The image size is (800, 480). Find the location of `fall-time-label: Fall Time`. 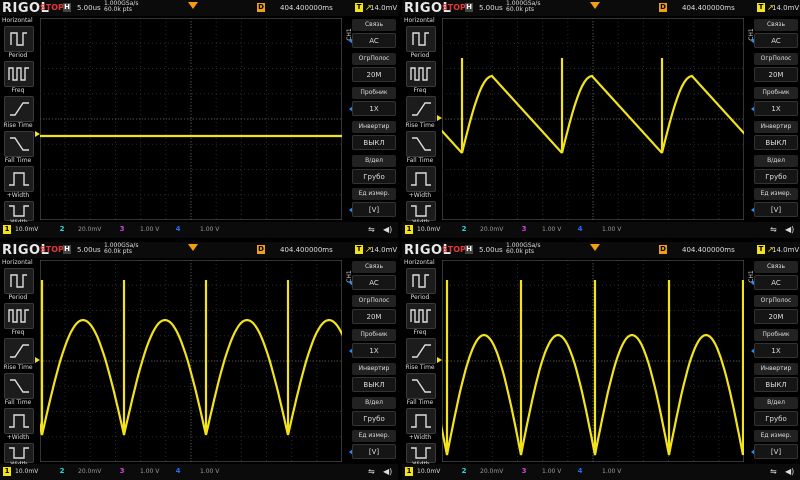

fall-time-label: Fall Time is located at coordinates (18, 160).